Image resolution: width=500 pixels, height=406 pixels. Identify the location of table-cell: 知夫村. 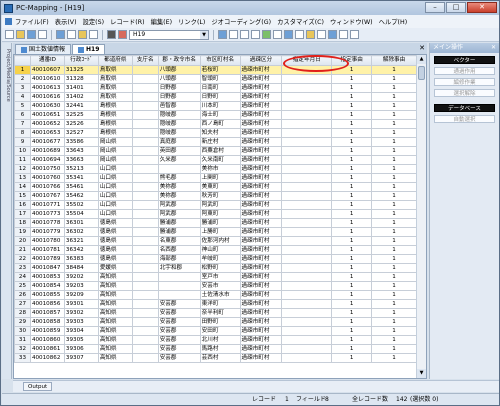
(220, 133).